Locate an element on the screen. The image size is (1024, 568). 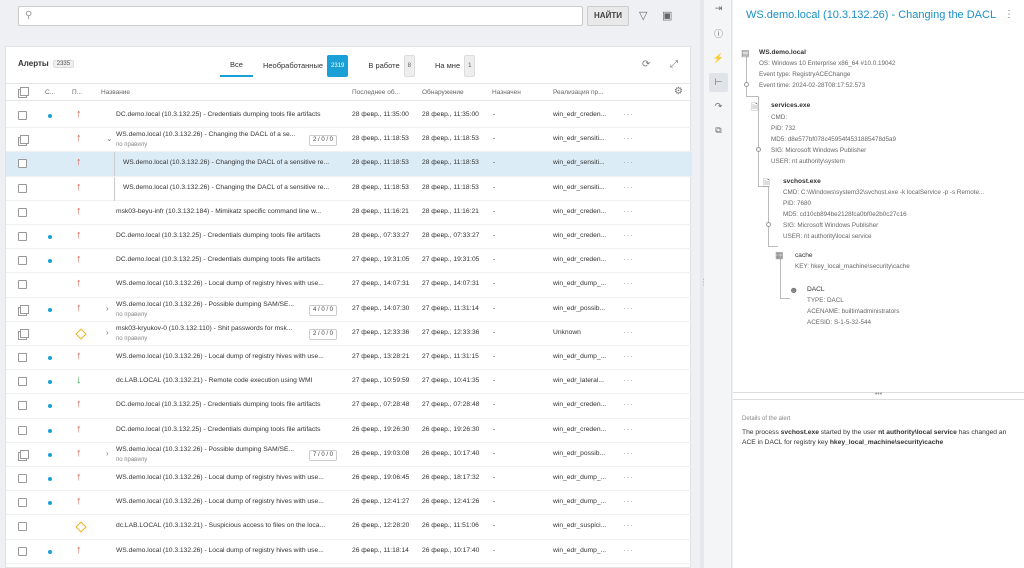
gear-icon: ⚙ is located at coordinates (678, 91).